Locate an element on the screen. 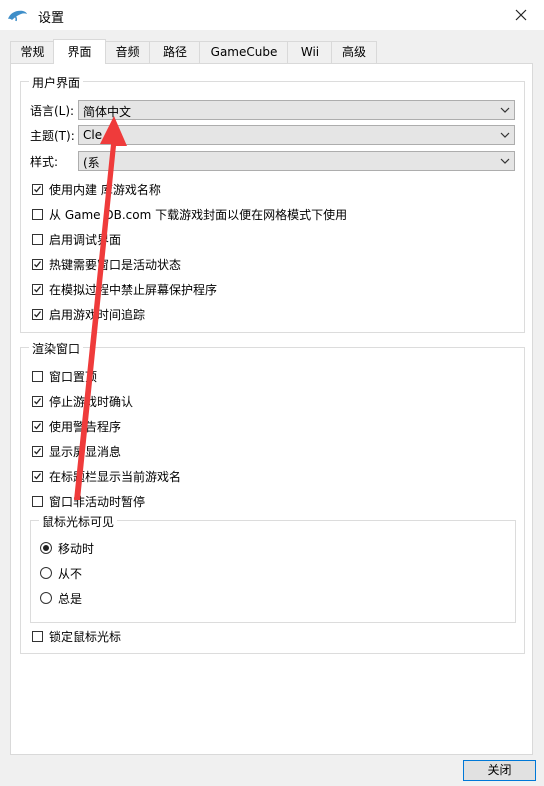 Image resolution: width=544 pixels, height=786 pixels. window-title: 设置 is located at coordinates (51, 18).